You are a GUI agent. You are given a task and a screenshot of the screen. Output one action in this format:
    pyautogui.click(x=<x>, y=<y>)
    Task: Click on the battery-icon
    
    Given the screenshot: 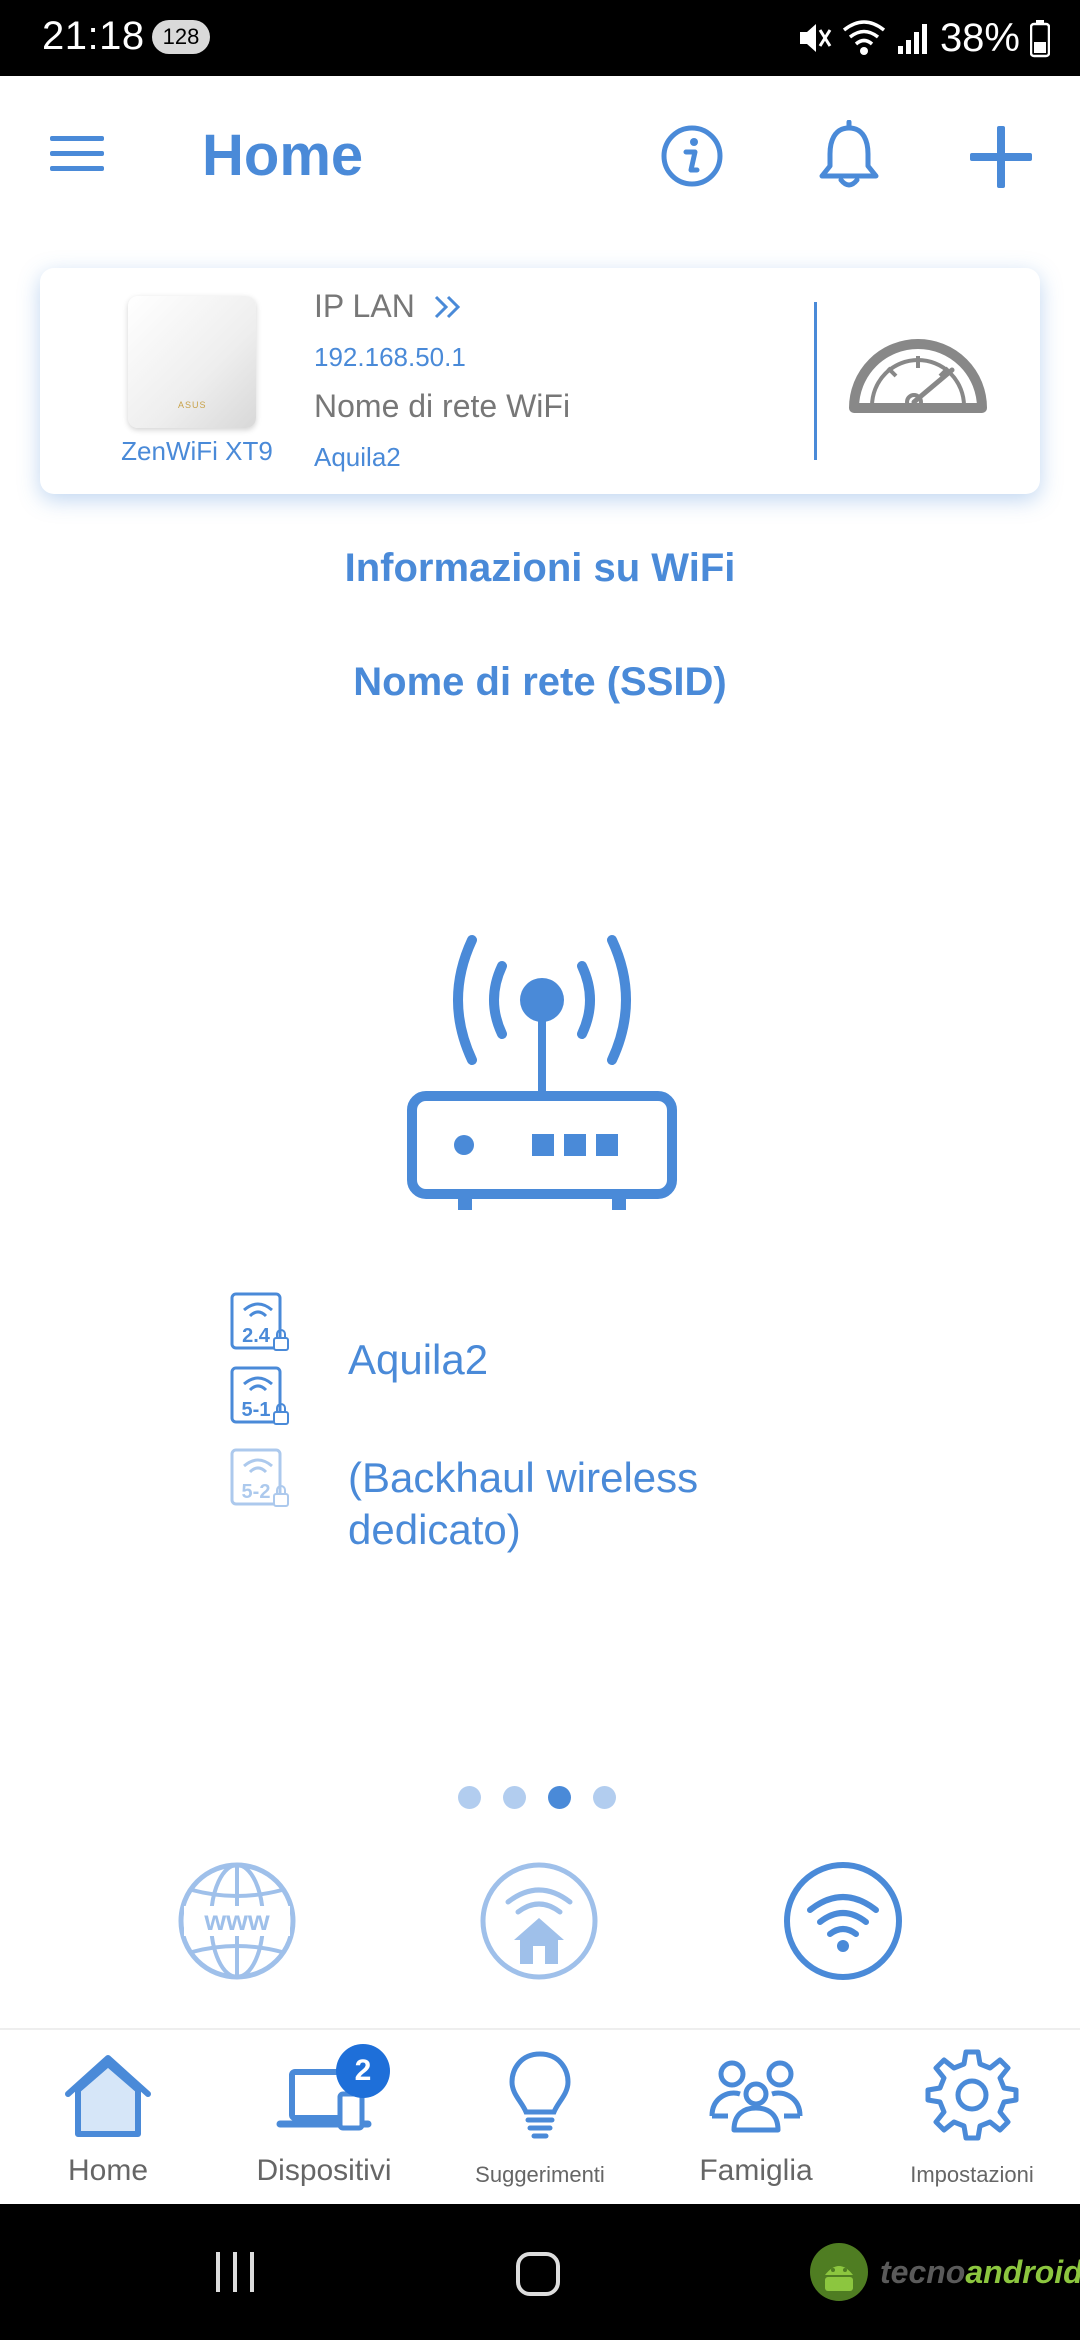 What is the action you would take?
    pyautogui.click(x=1040, y=39)
    